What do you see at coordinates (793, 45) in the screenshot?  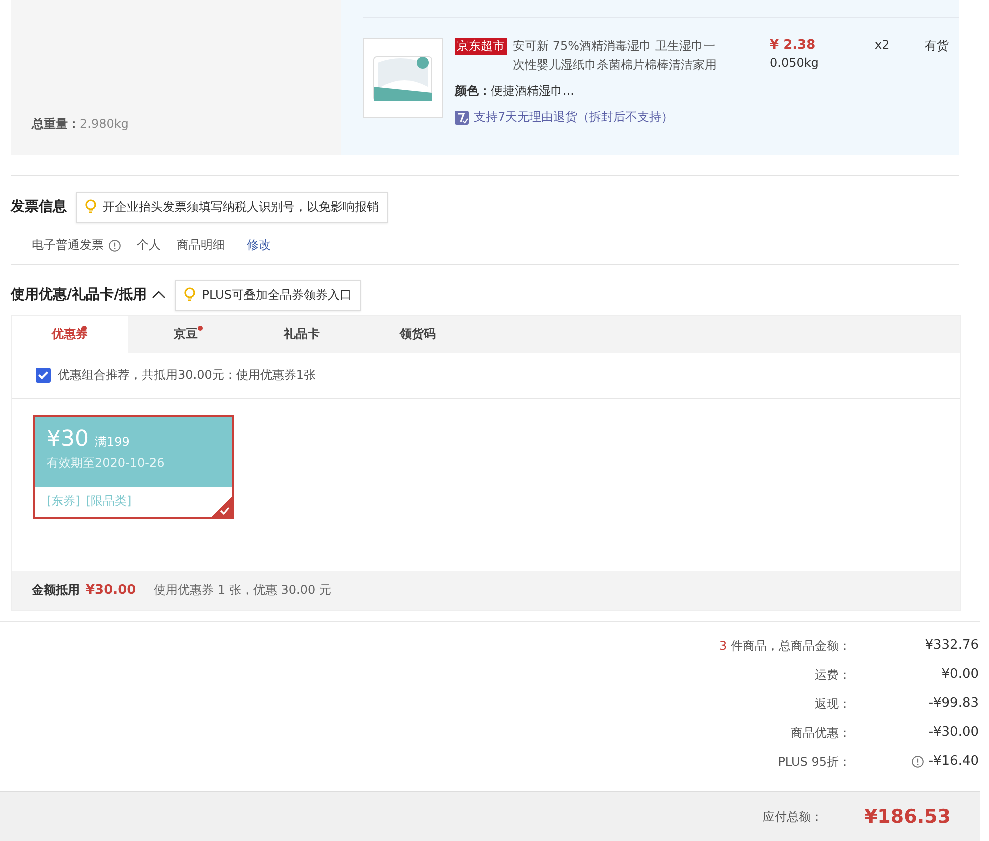 I see `item-price: ¥ 2.38` at bounding box center [793, 45].